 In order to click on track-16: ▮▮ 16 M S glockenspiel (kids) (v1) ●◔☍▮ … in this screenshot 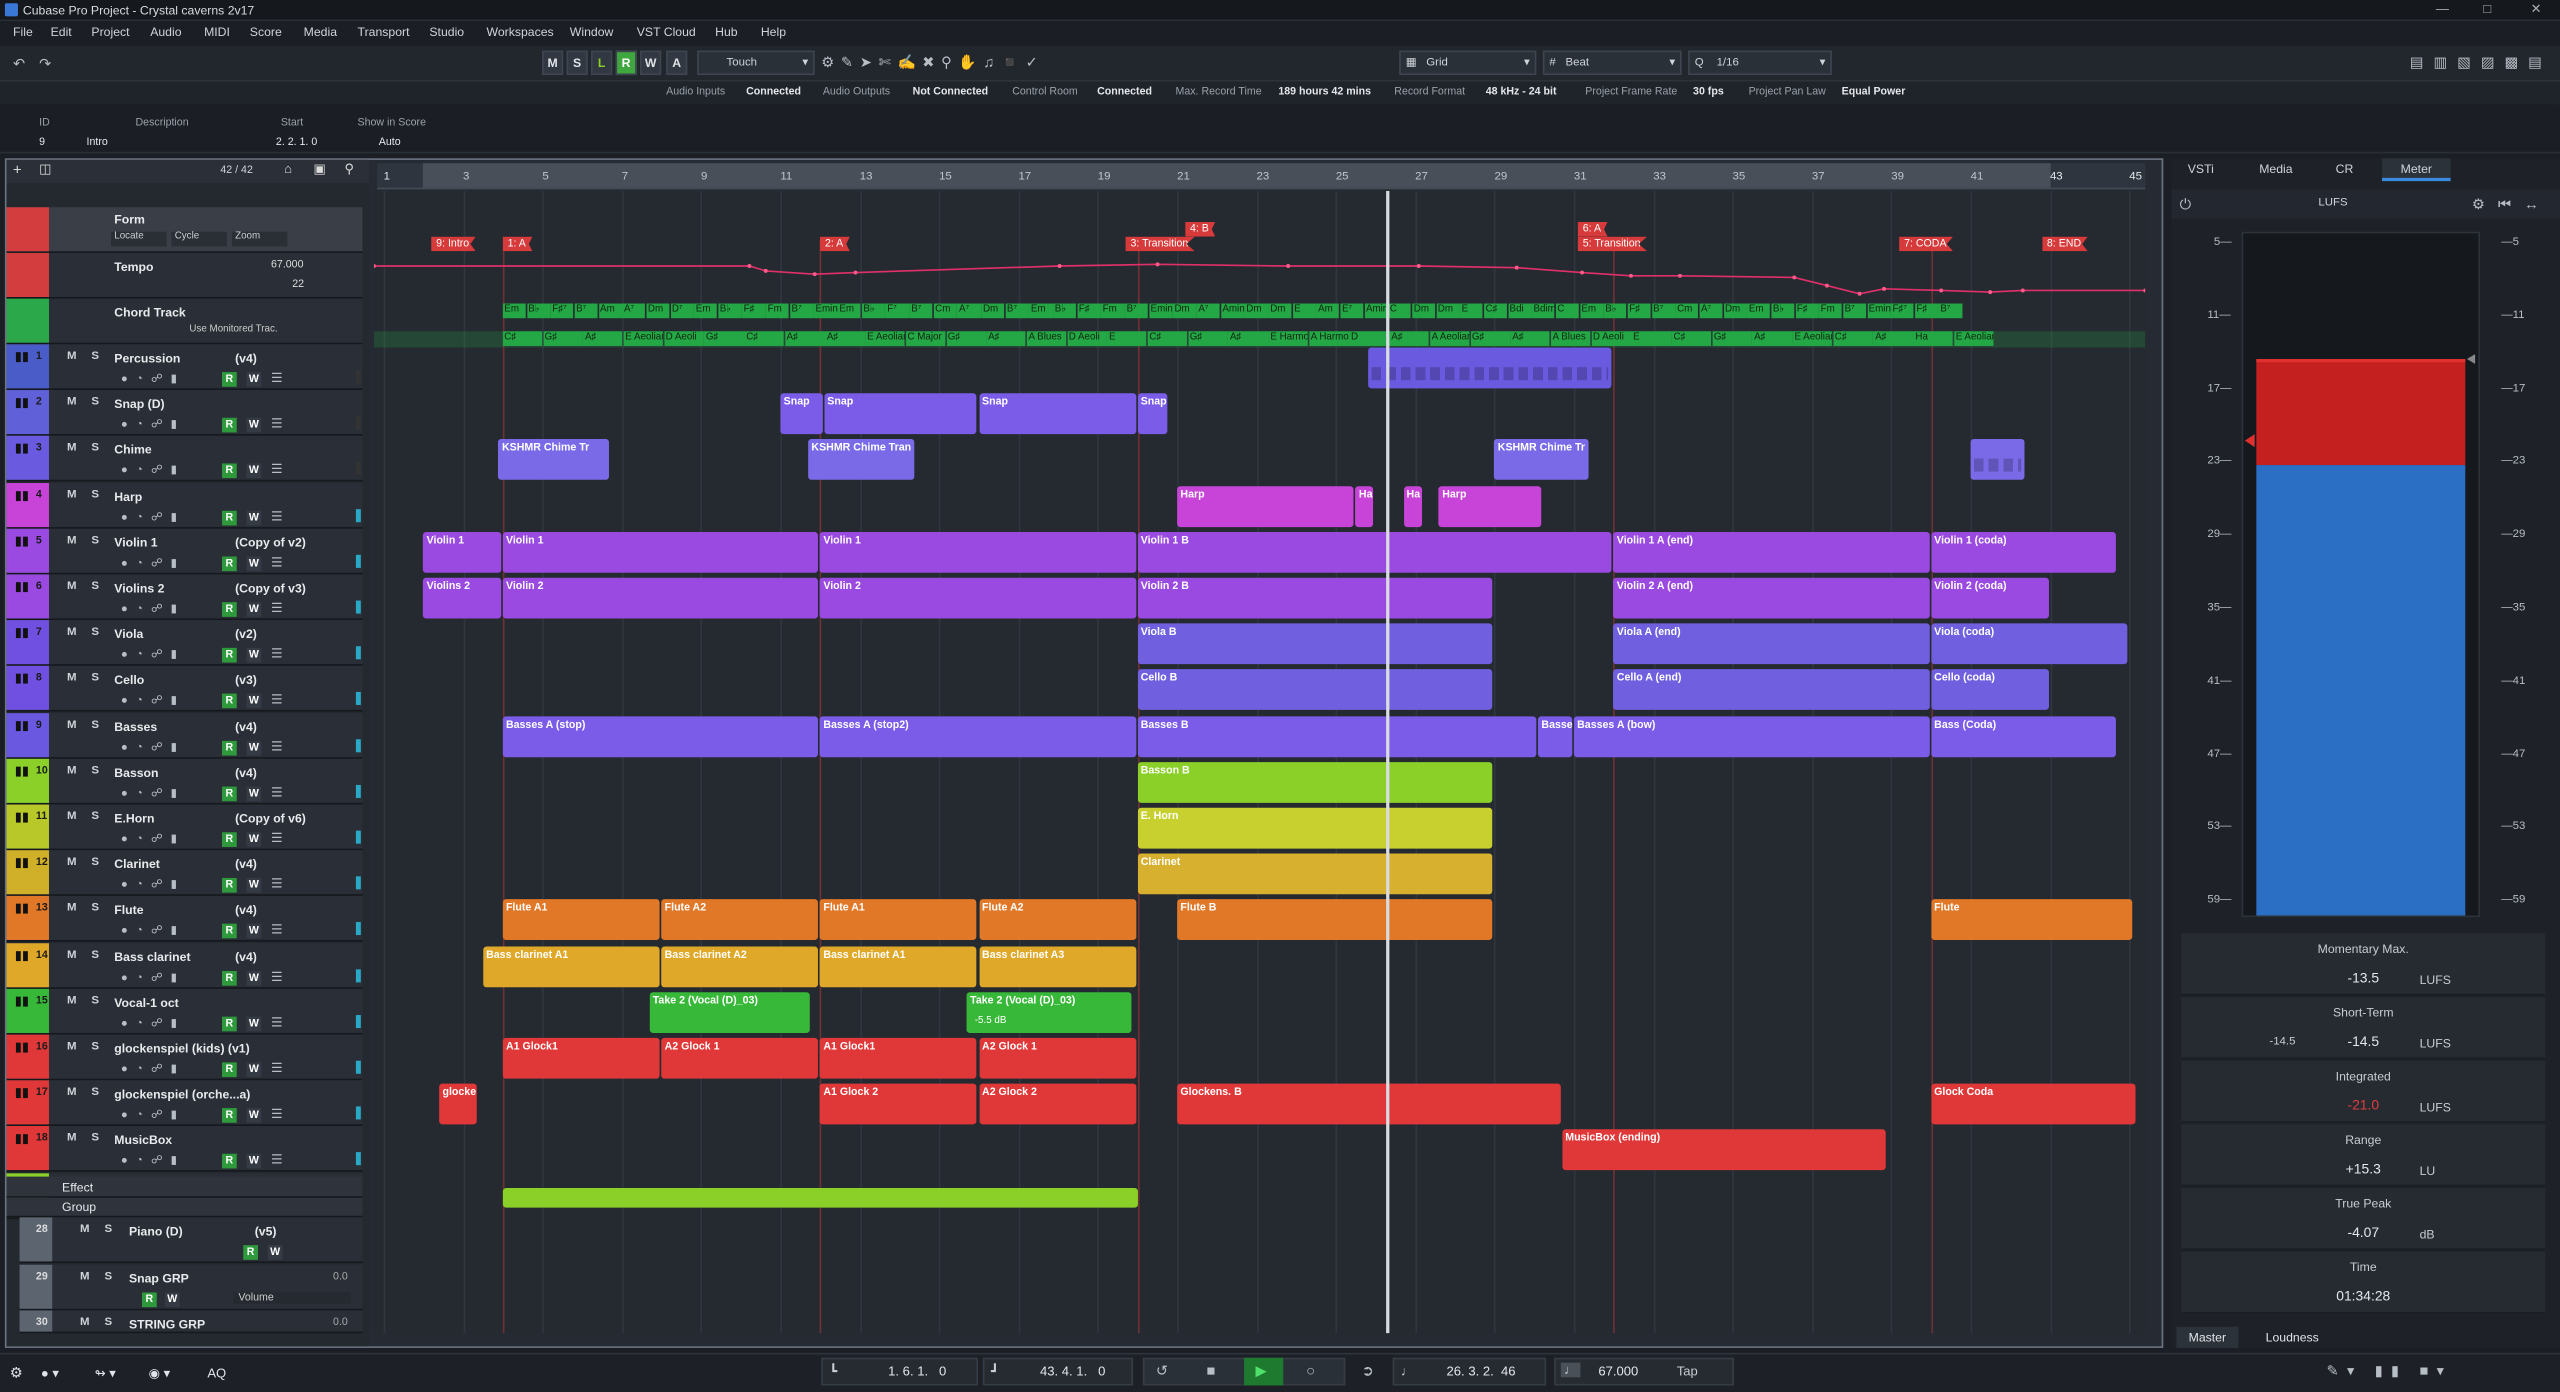, I will do `click(184, 1057)`.